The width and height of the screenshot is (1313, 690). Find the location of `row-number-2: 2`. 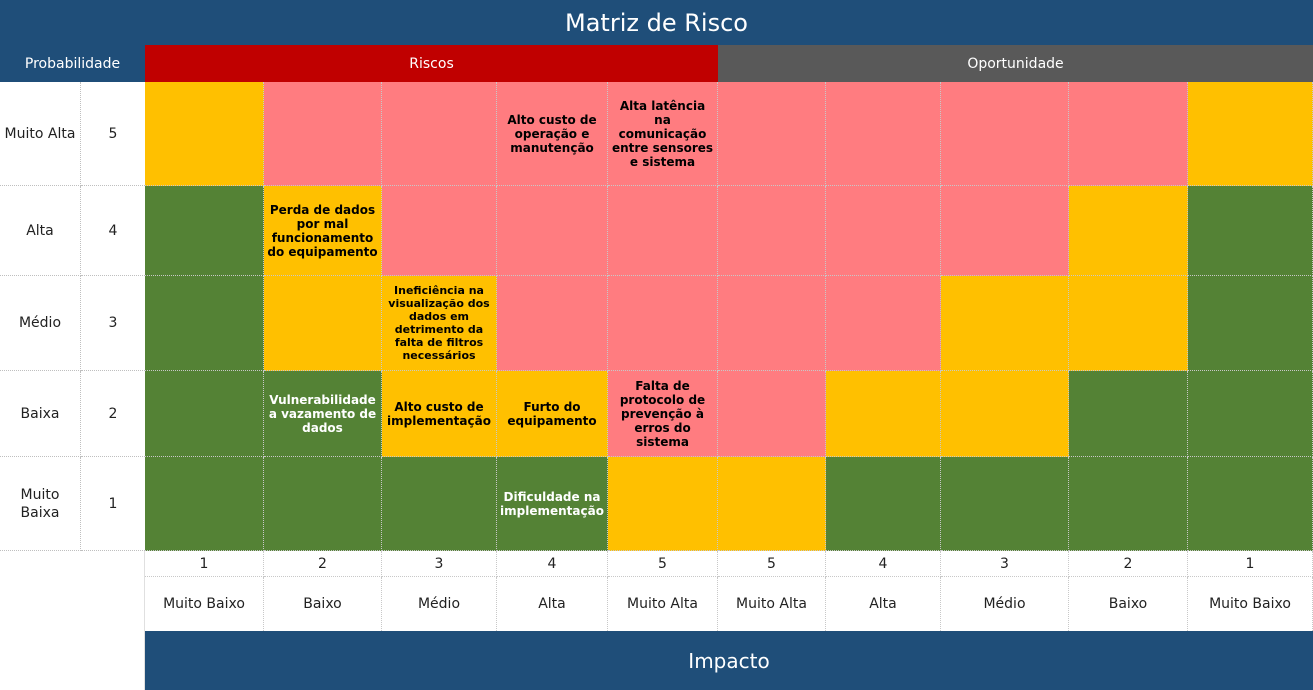

row-number-2: 2 is located at coordinates (113, 414).